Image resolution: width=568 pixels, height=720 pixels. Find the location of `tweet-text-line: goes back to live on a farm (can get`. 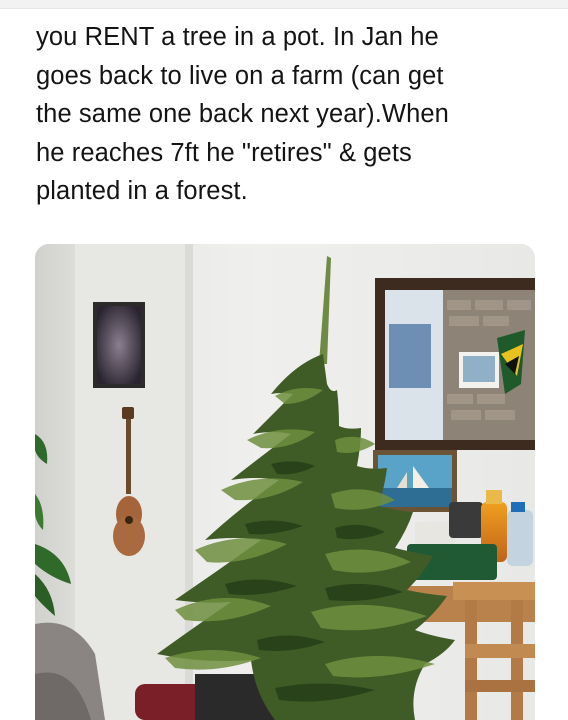

tweet-text-line: goes back to live on a farm (can get is located at coordinates (240, 75).